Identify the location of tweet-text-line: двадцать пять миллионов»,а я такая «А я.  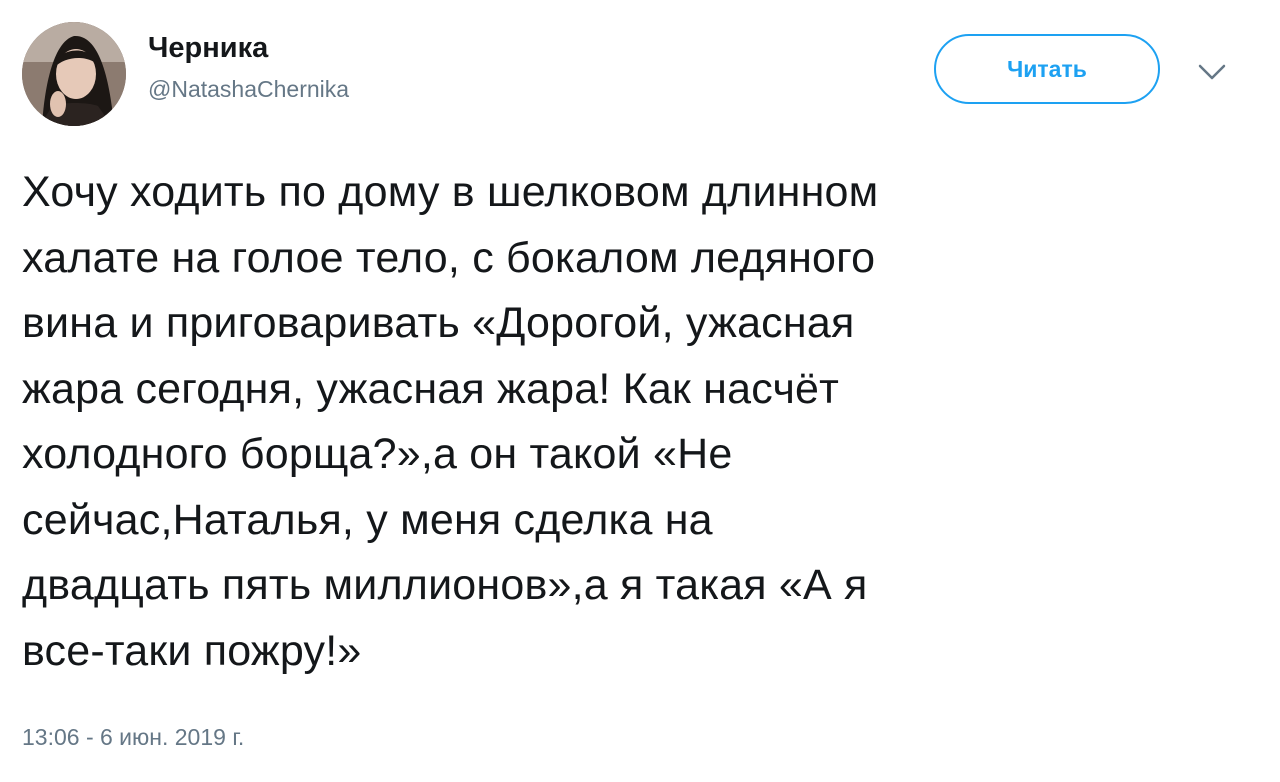
(445, 585).